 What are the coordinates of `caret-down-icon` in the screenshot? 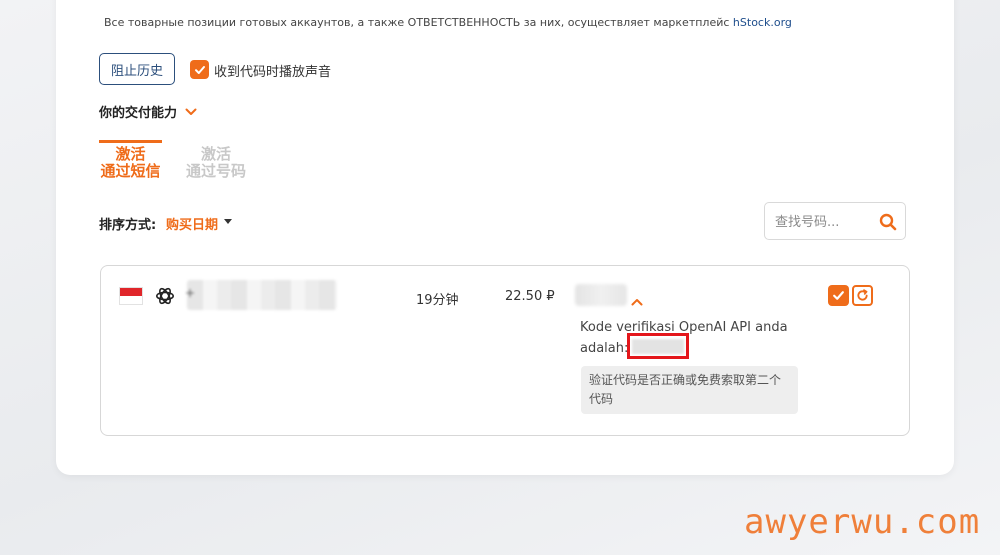 It's located at (228, 221).